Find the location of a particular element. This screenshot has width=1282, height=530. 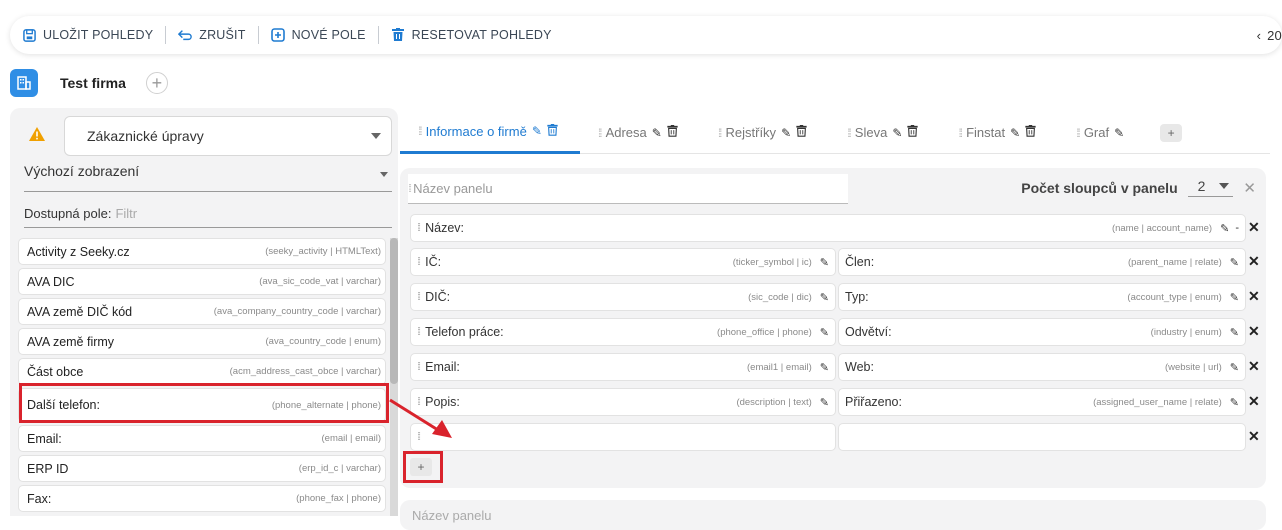

field-label: Část obce is located at coordinates (55, 371).